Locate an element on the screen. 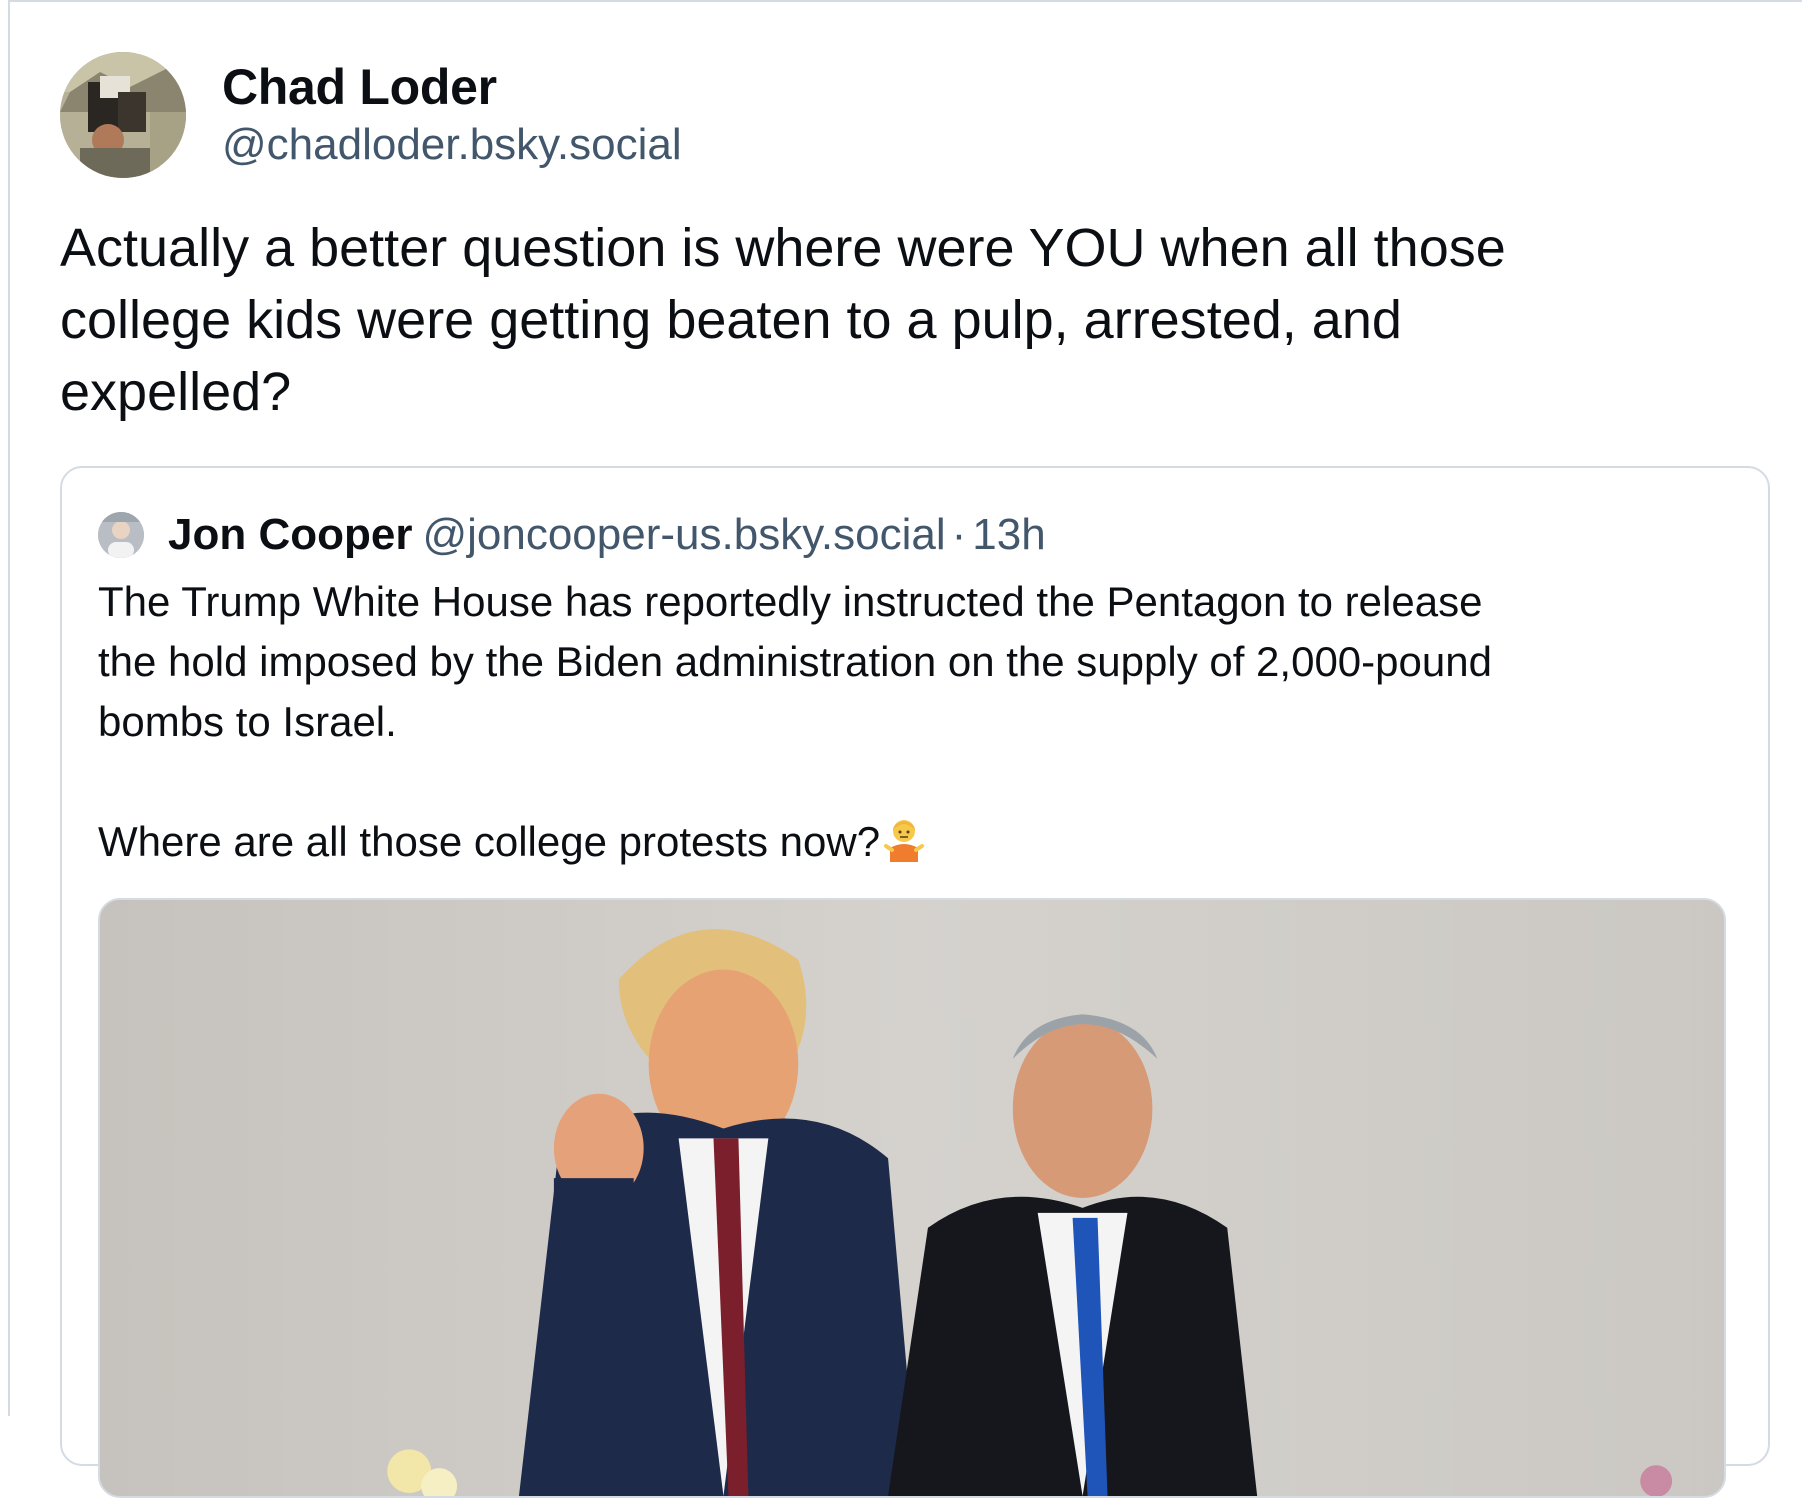 The image size is (1802, 1498). quoted-avatar-image is located at coordinates (121, 535).